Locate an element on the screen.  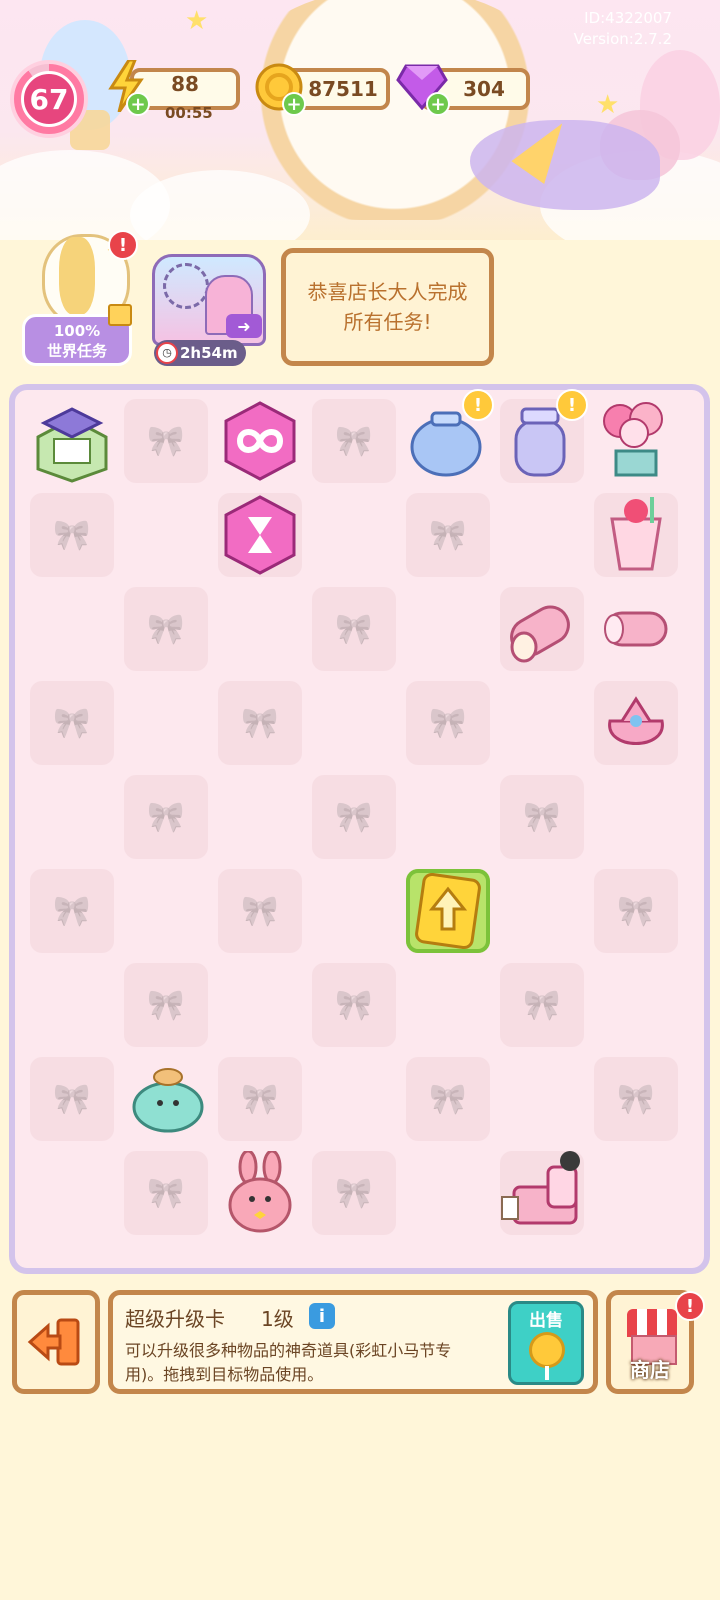
event-carnival-button: ➜ ◷ 2h54m is located at coordinates (207, 306).